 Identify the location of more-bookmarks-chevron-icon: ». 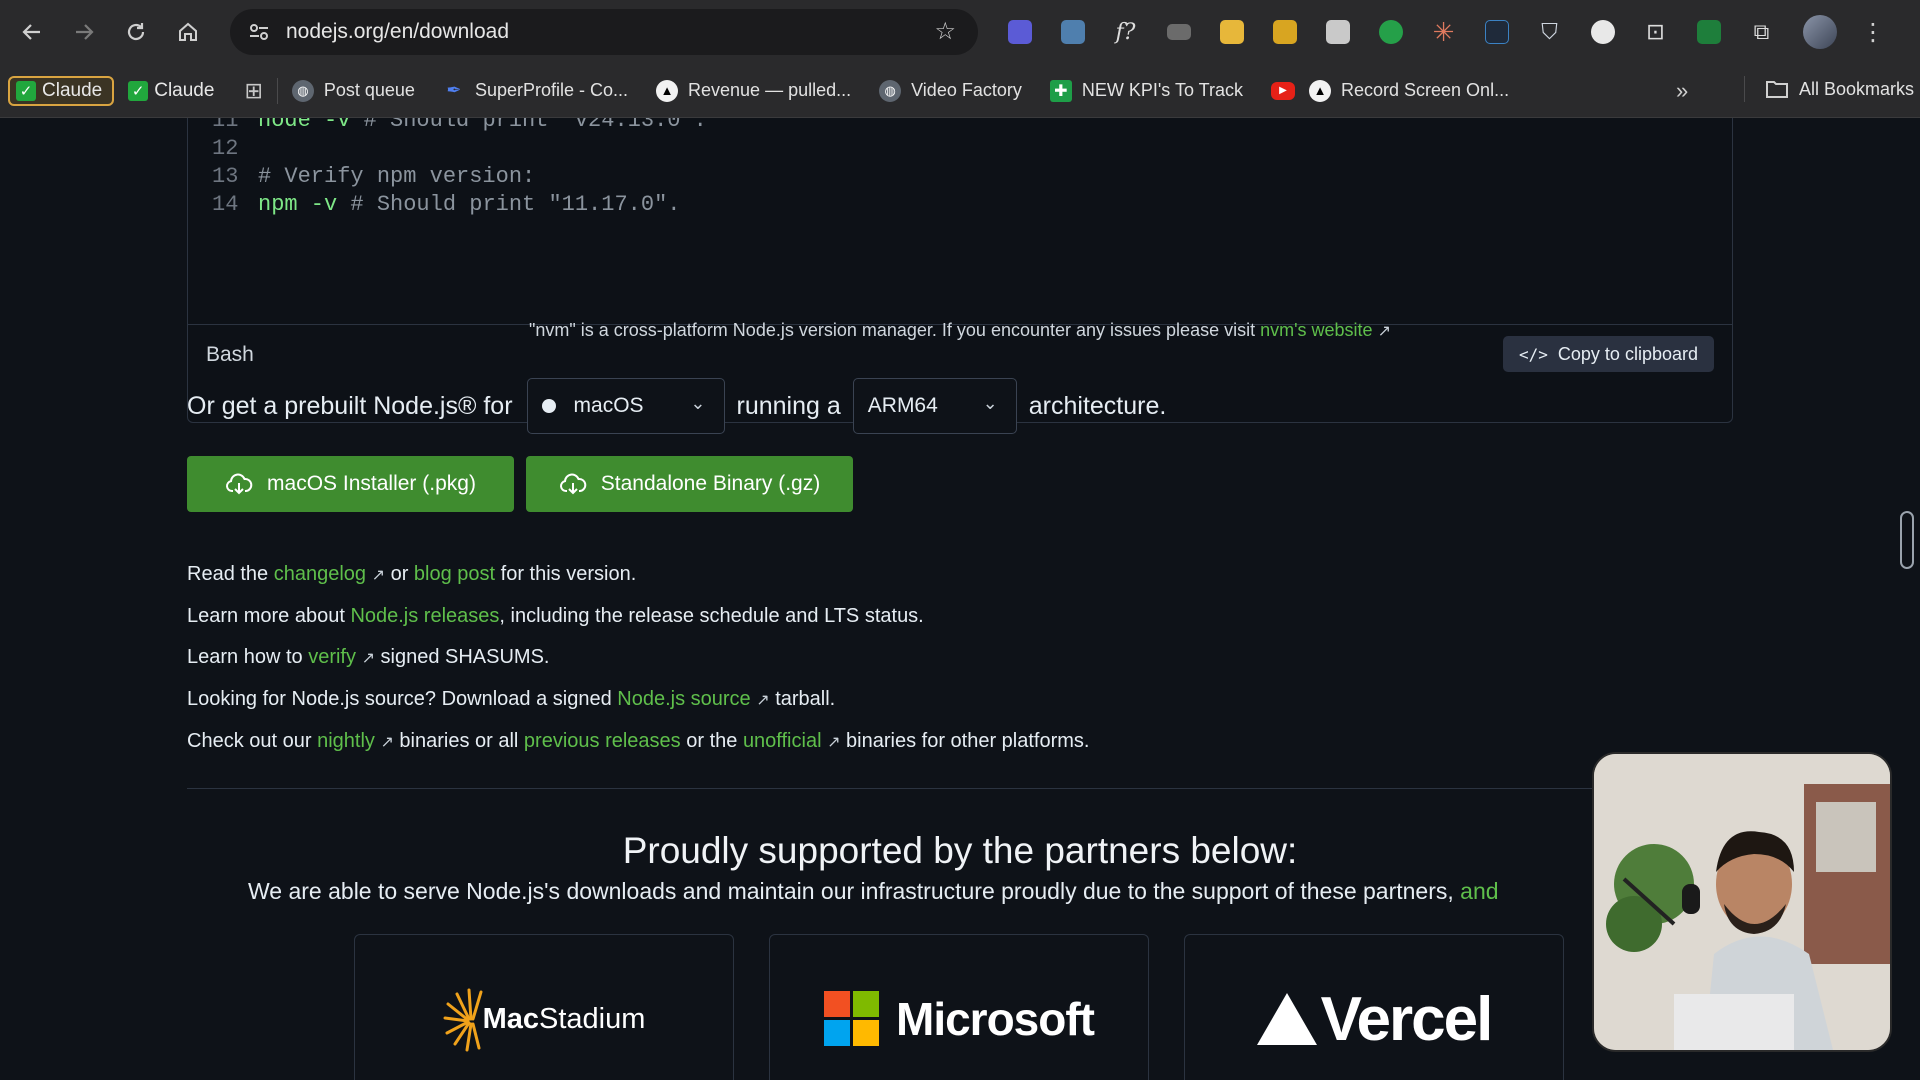
(1682, 91).